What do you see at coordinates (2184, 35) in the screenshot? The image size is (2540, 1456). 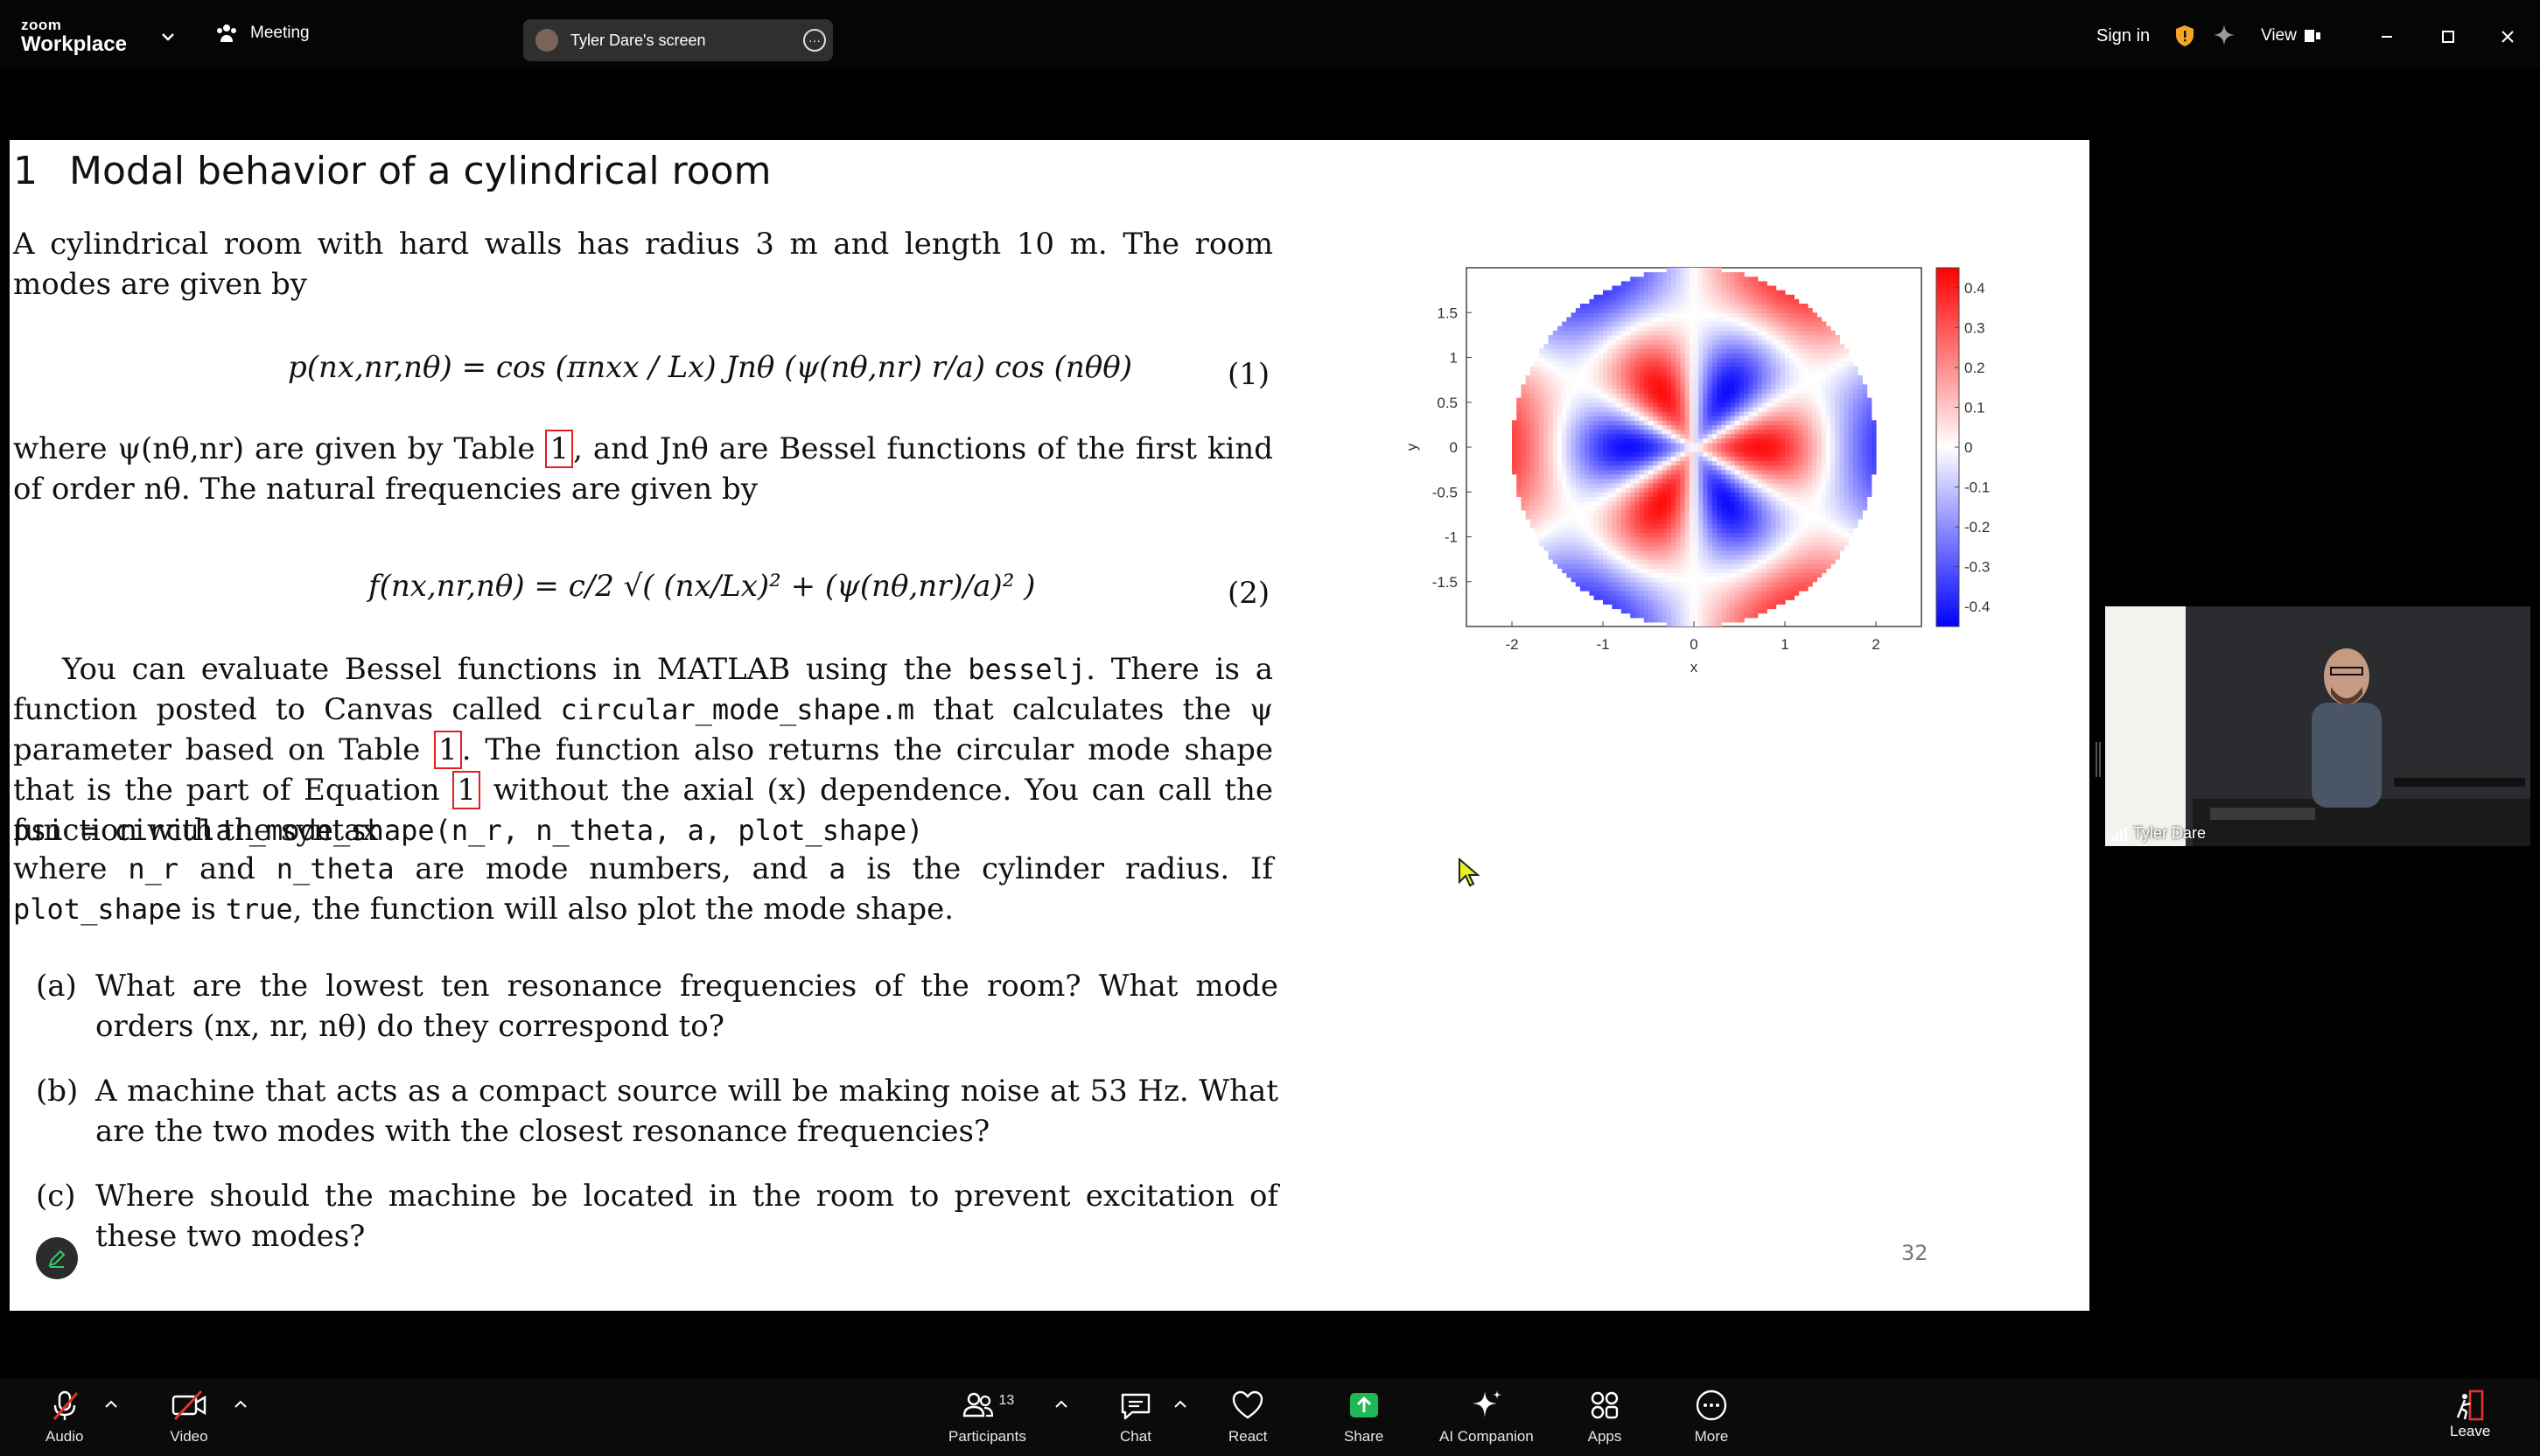 I see `shield-icon` at bounding box center [2184, 35].